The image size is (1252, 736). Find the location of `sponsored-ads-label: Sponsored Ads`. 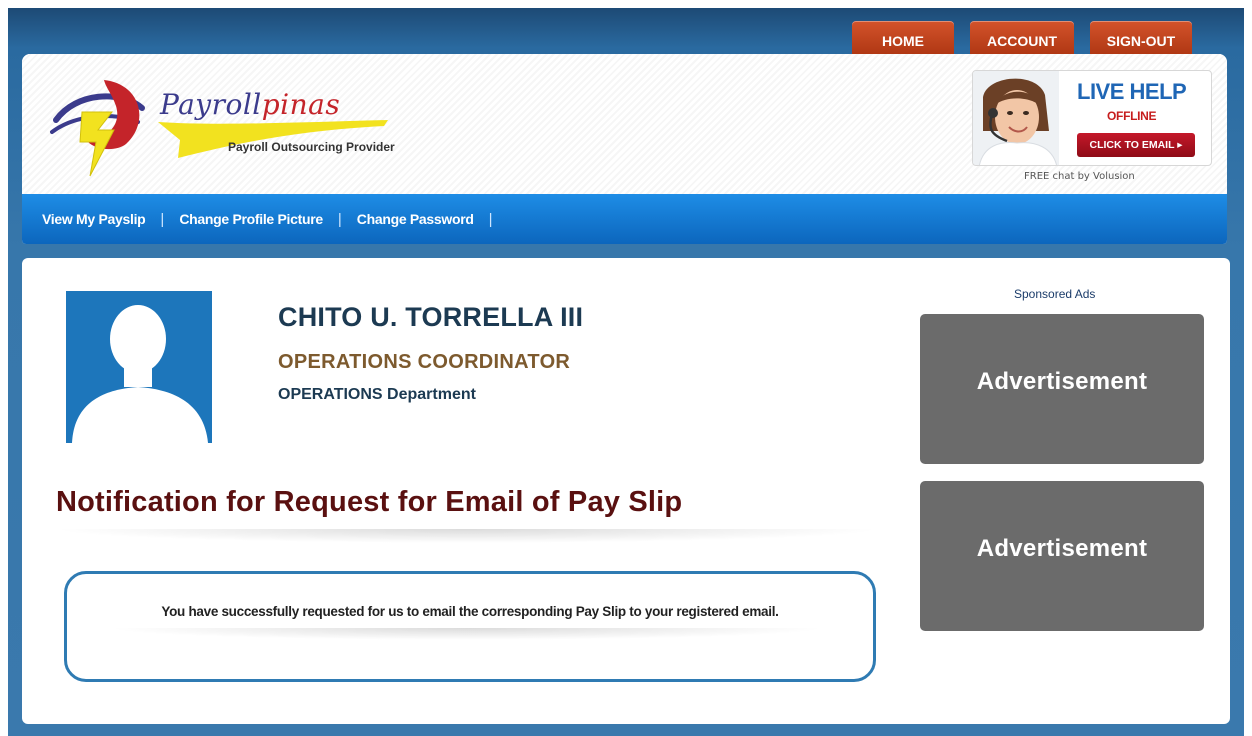

sponsored-ads-label: Sponsored Ads is located at coordinates (1055, 294).